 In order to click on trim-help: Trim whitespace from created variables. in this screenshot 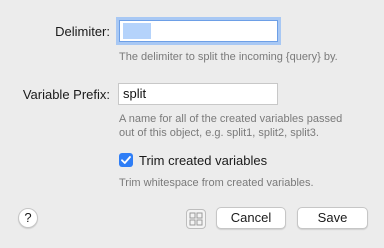, I will do `click(216, 183)`.